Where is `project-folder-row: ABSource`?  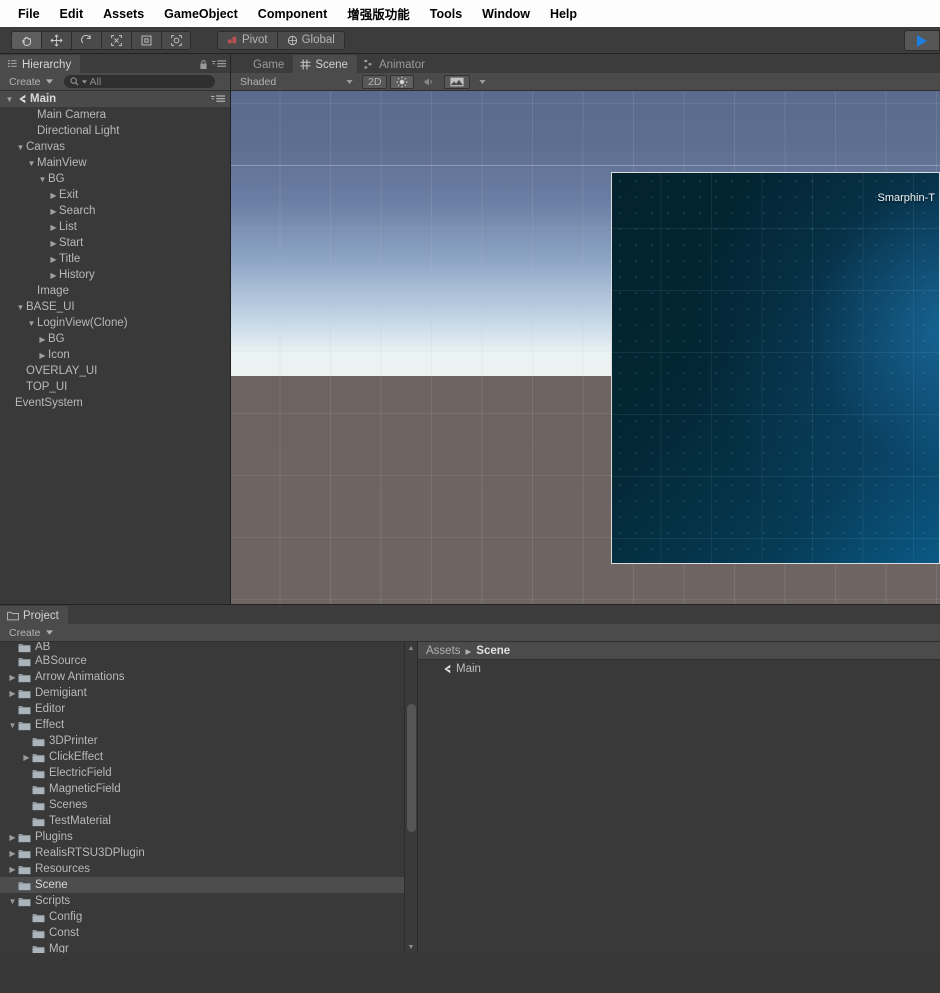 project-folder-row: ABSource is located at coordinates (208, 661).